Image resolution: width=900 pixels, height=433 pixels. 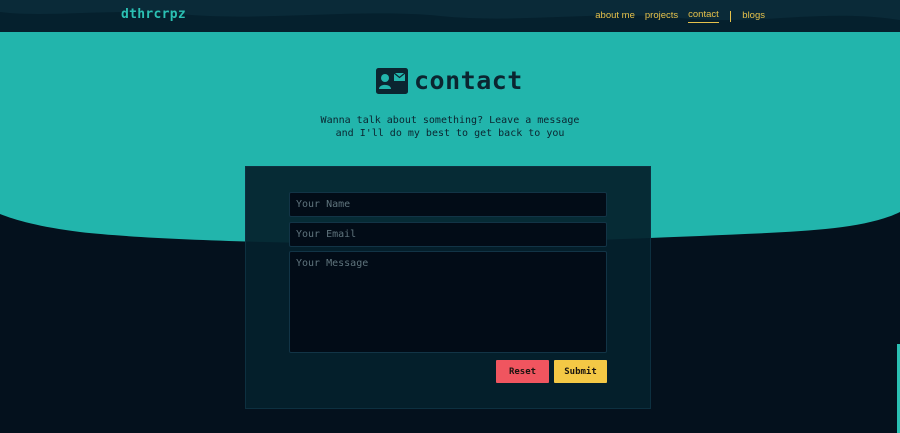 What do you see at coordinates (661, 16) in the screenshot?
I see `nav-link-projects: projects` at bounding box center [661, 16].